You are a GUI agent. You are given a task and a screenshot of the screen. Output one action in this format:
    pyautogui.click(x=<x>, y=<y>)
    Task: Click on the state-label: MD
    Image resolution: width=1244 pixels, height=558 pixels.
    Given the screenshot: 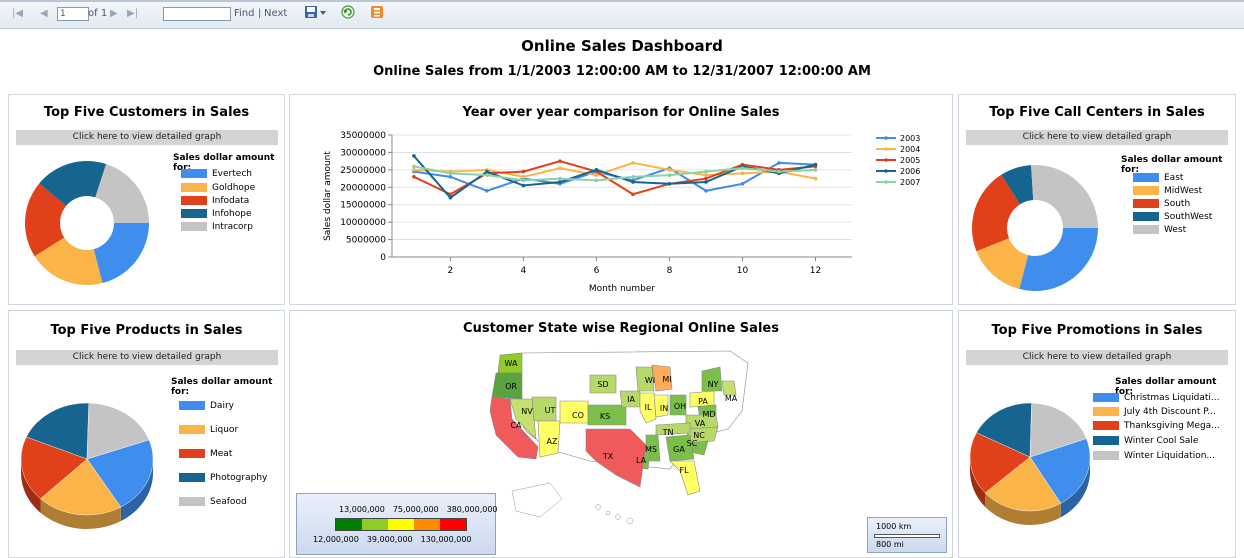 What is the action you would take?
    pyautogui.click(x=708, y=414)
    